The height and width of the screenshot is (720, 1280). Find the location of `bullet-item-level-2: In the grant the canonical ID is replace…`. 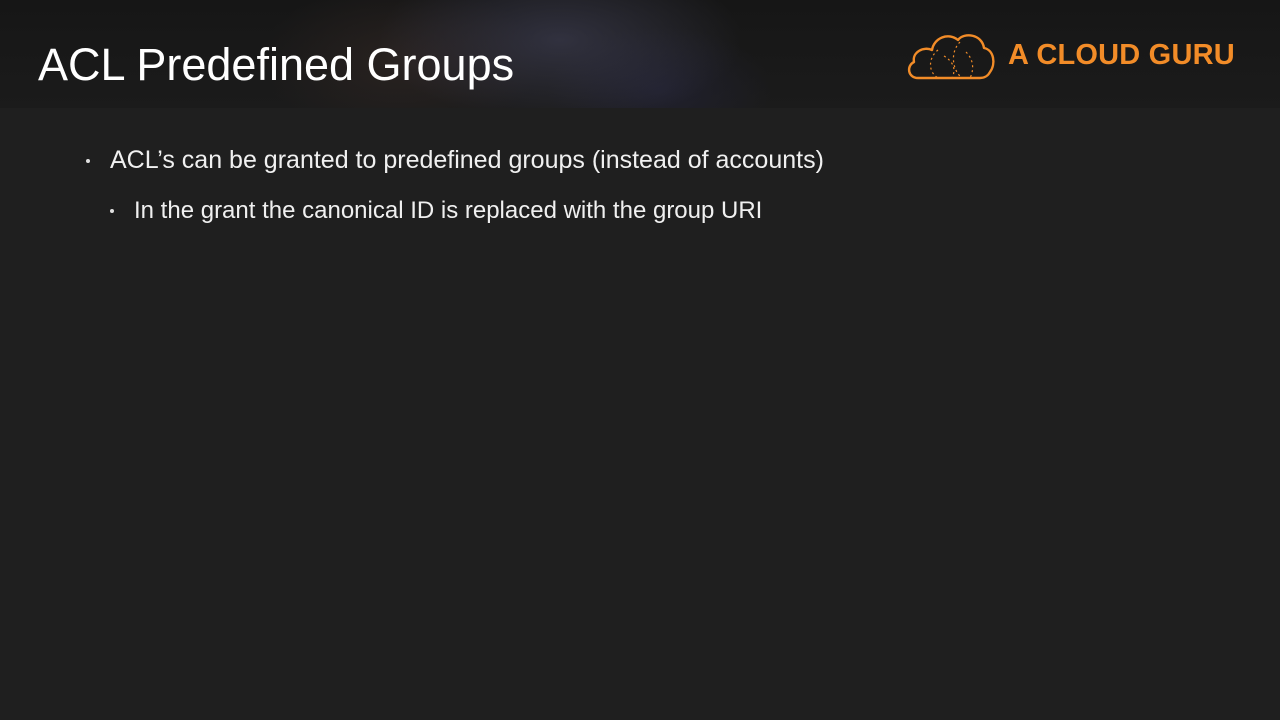

bullet-item-level-2: In the grant the canonical ID is replace… is located at coordinates (436, 211).